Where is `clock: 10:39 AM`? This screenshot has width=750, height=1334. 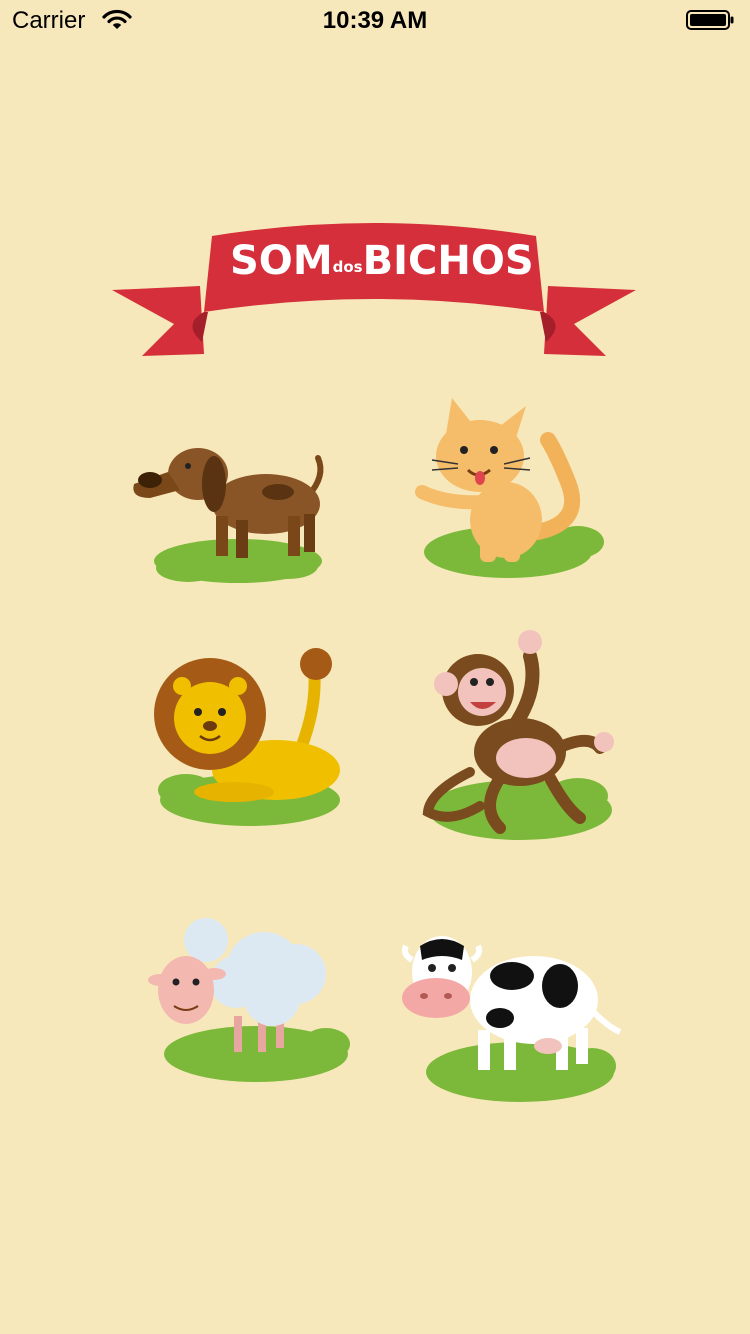 clock: 10:39 AM is located at coordinates (375, 20).